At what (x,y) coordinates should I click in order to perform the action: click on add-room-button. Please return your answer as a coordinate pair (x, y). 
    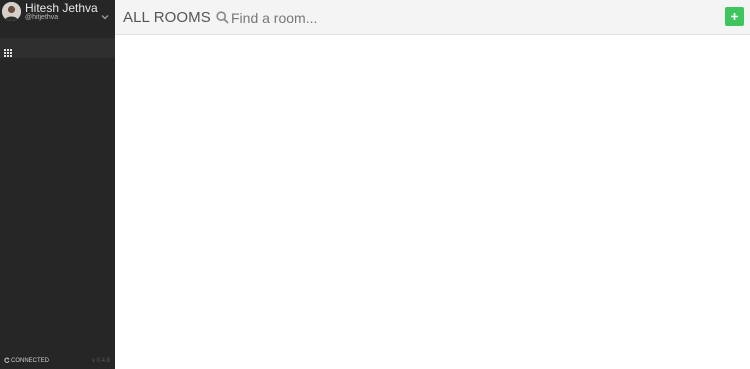
    Looking at the image, I should click on (734, 16).